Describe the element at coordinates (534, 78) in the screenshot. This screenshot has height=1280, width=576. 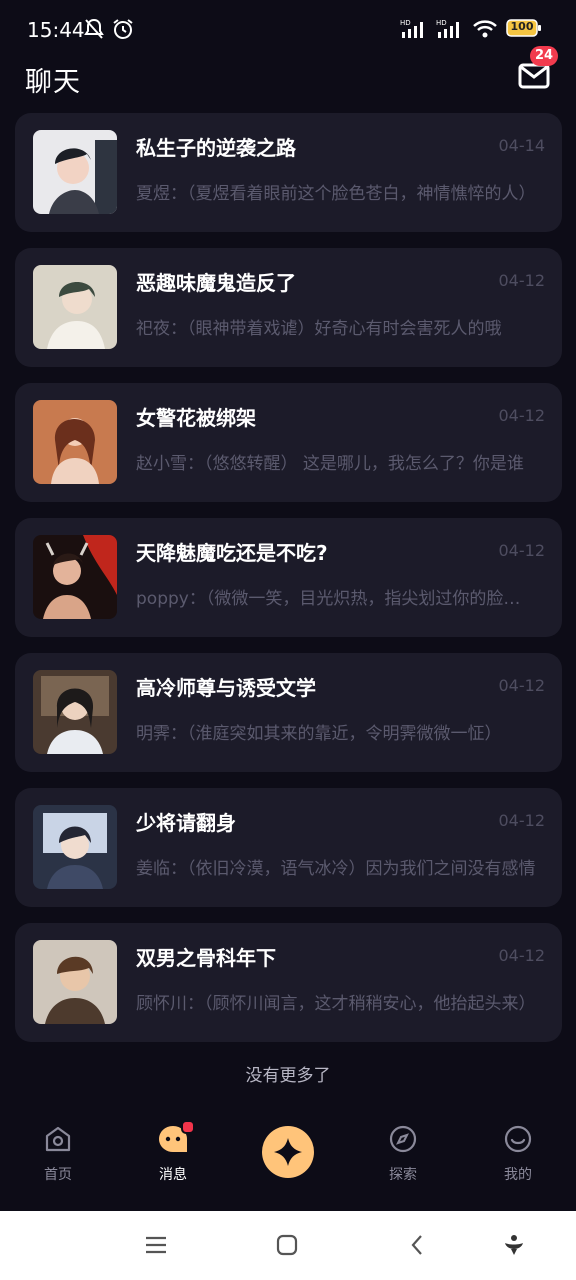
I see `mail-icon` at that location.